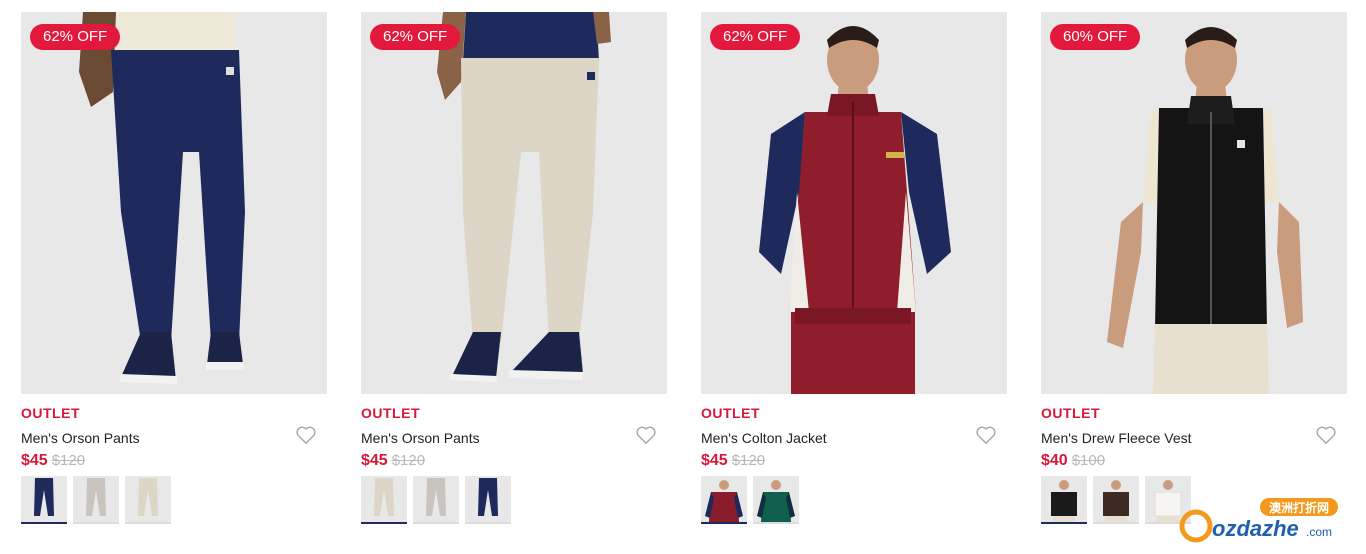 Image resolution: width=1366 pixels, height=554 pixels. I want to click on color-swatch-maroon, so click(724, 500).